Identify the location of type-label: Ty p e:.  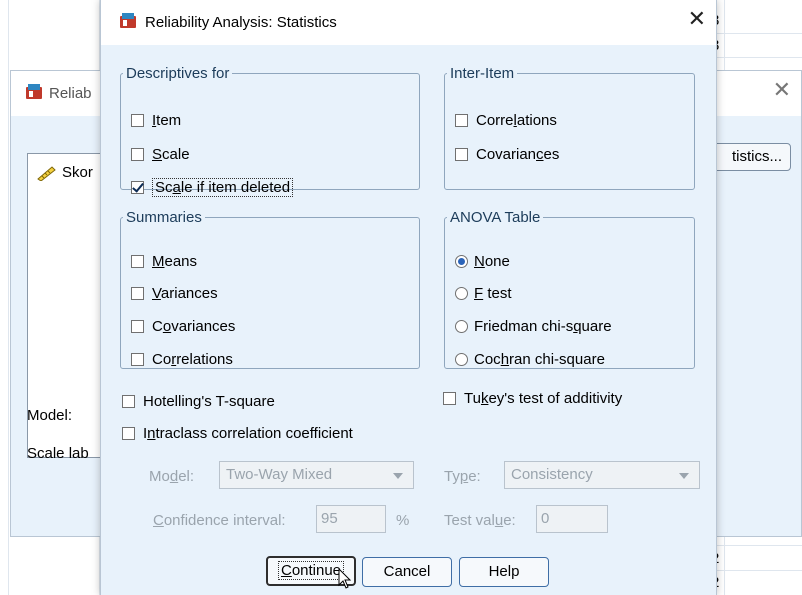
(462, 476).